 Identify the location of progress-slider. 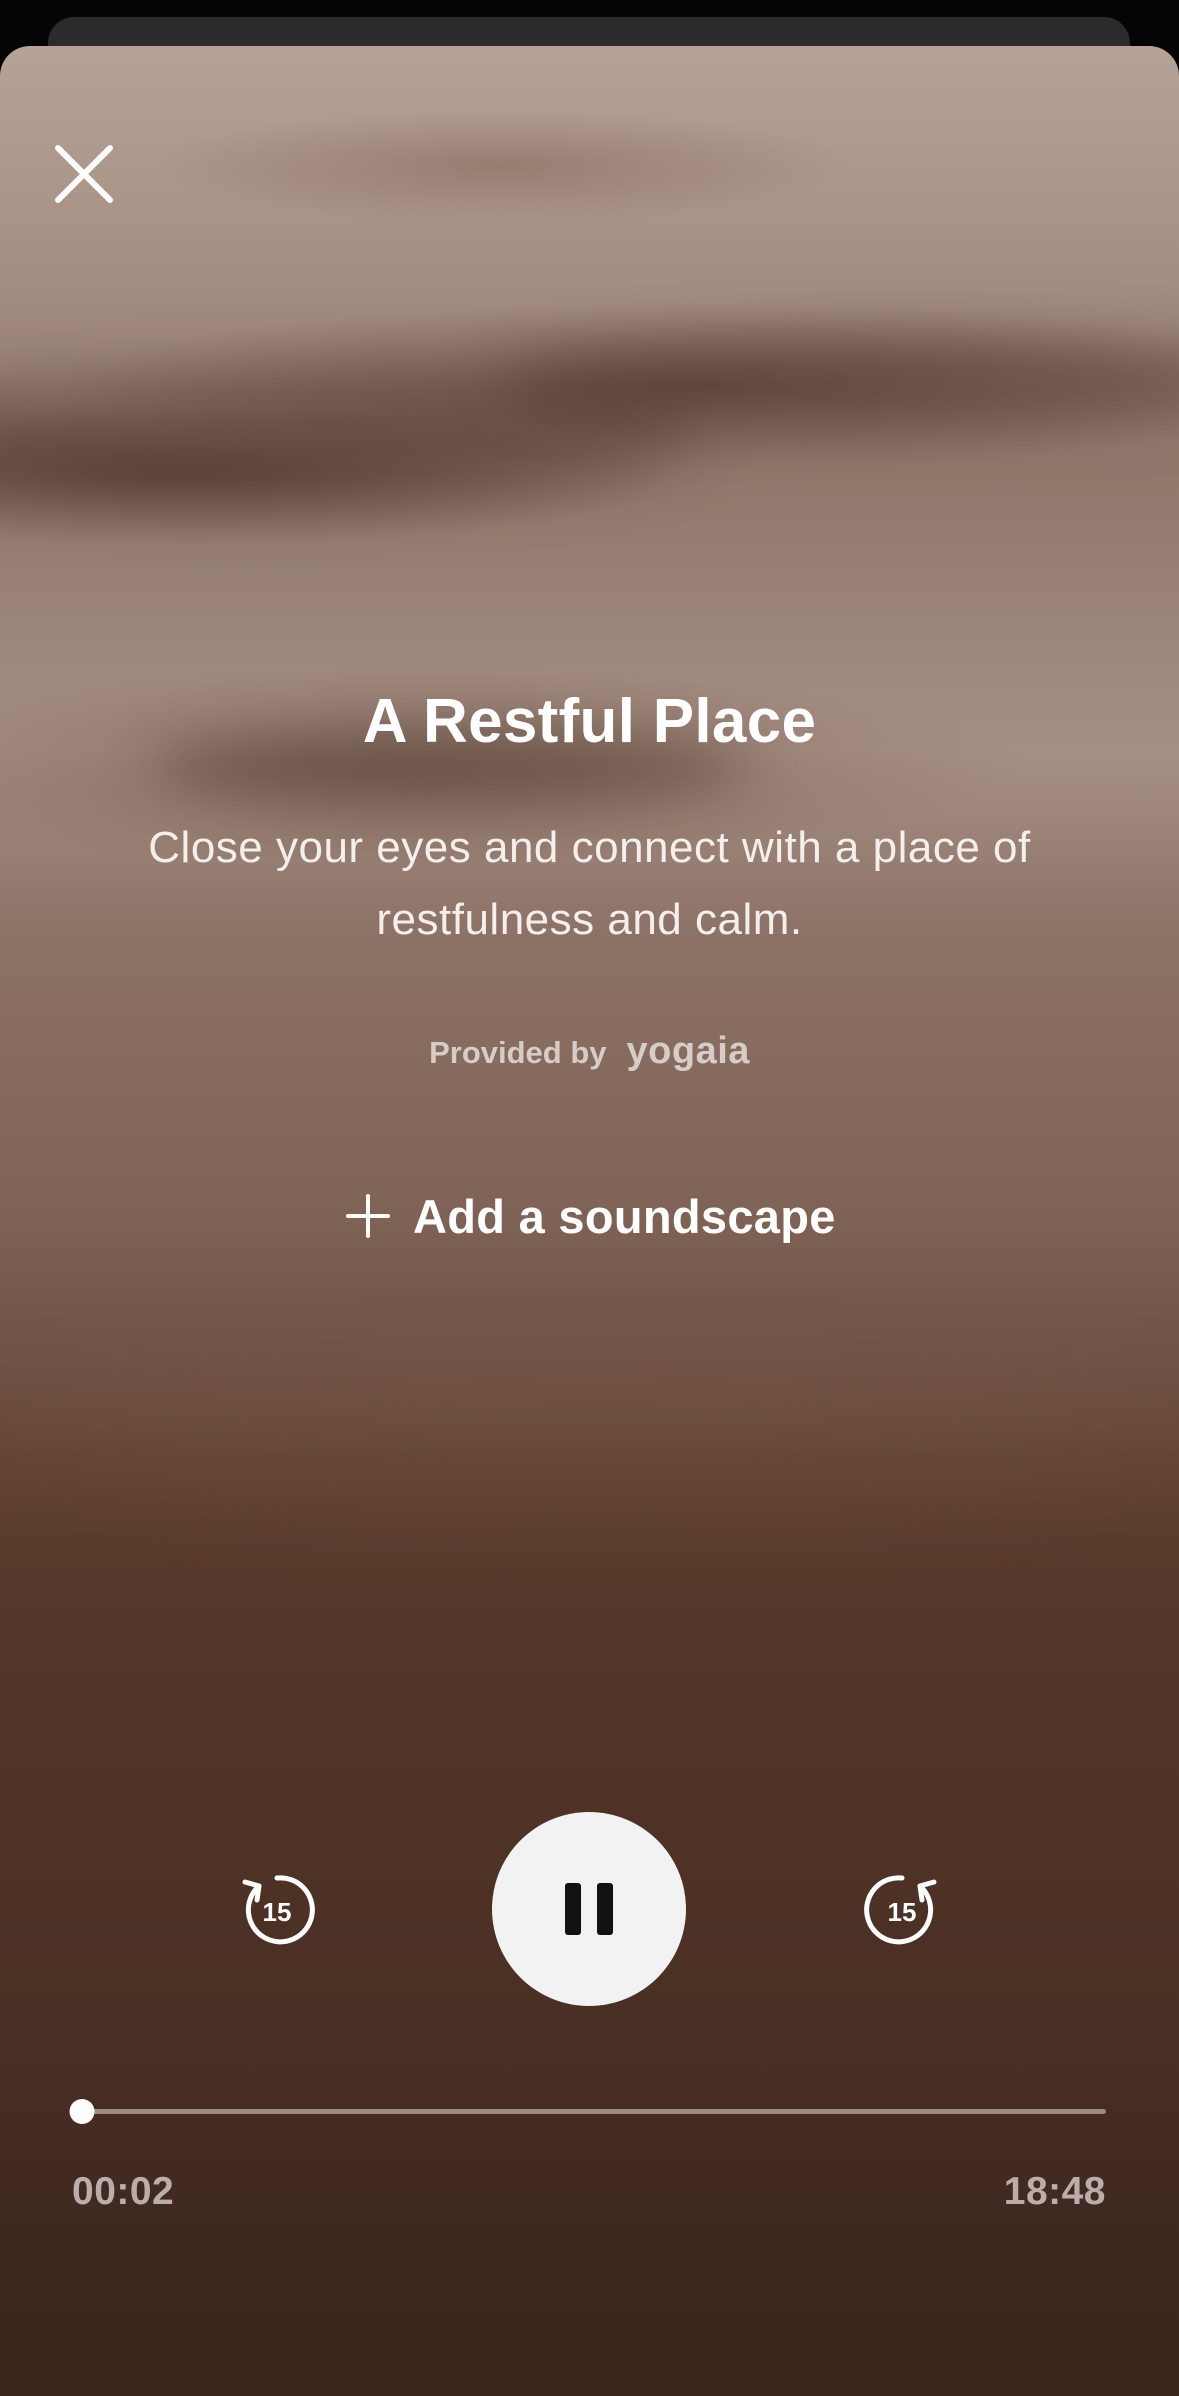
(586, 2111).